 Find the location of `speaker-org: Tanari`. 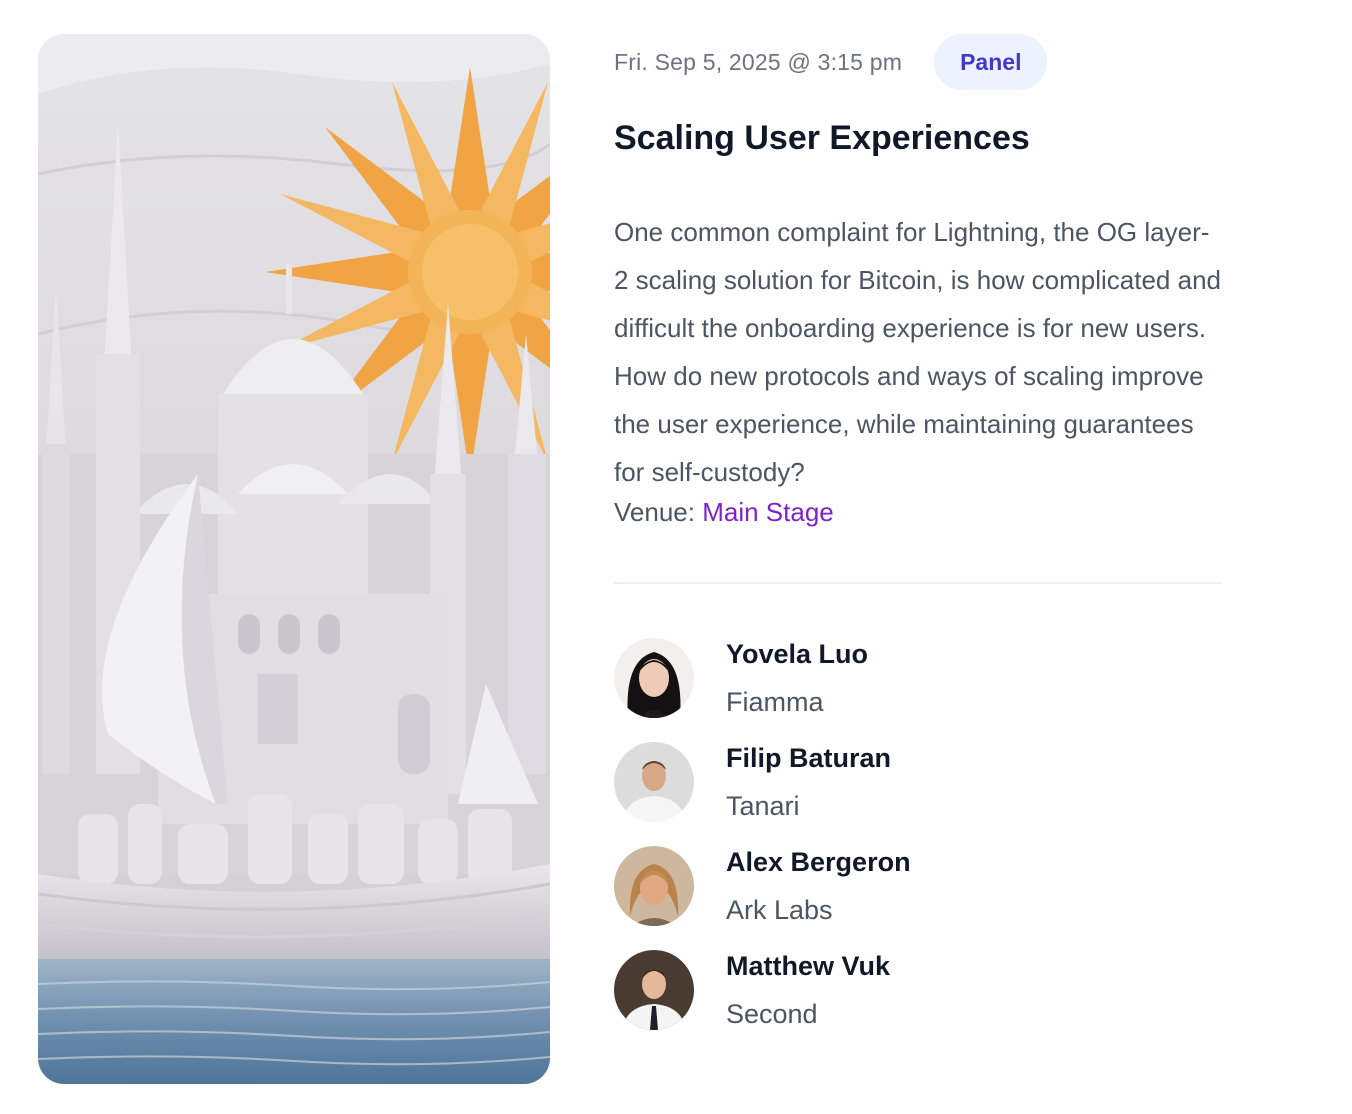

speaker-org: Tanari is located at coordinates (763, 806).